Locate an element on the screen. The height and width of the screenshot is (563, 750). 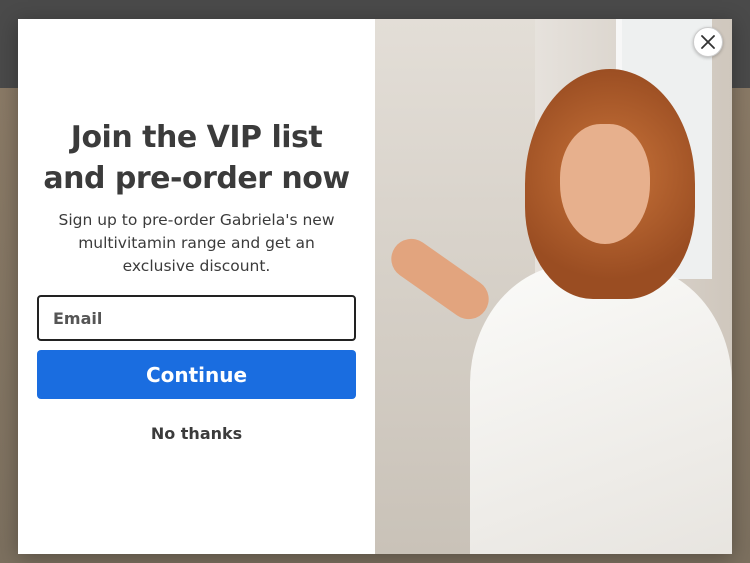
email-field-wrapper is located at coordinates (196, 318).